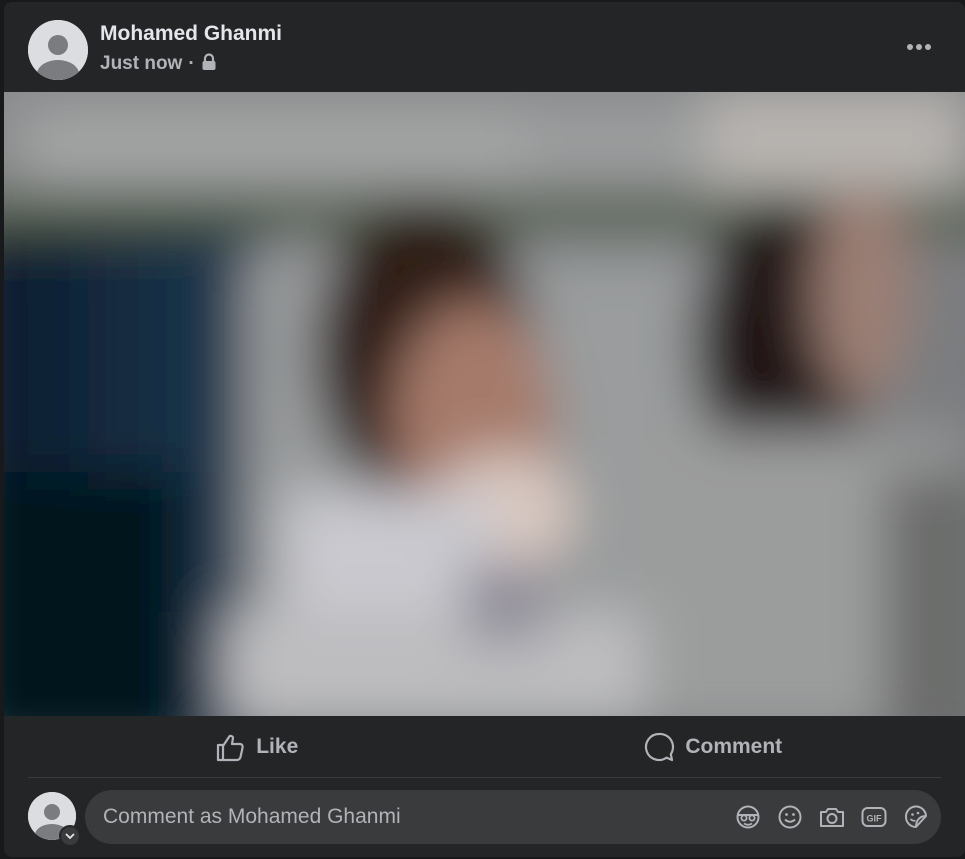 The height and width of the screenshot is (859, 965). What do you see at coordinates (209, 62) in the screenshot?
I see `lock-icon` at bounding box center [209, 62].